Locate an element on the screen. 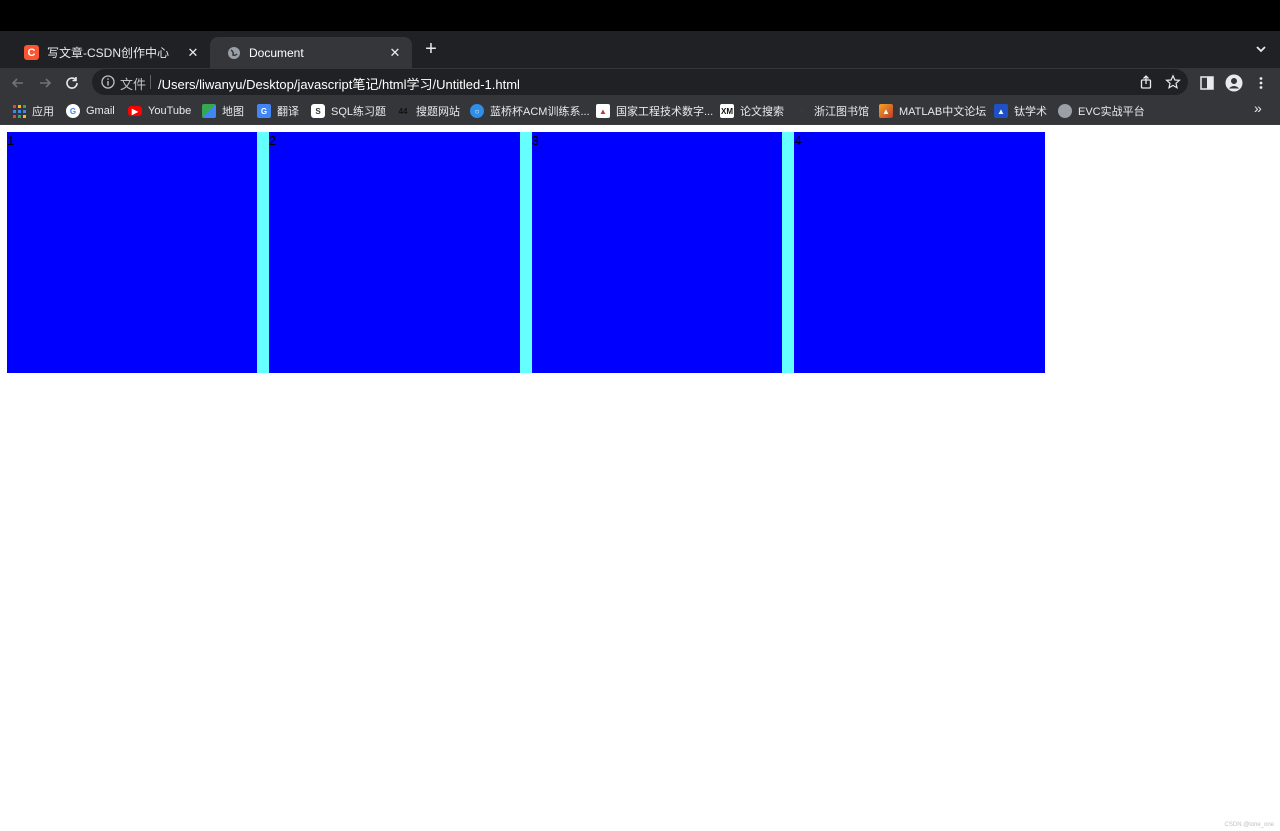 The height and width of the screenshot is (831, 1280). menu-button is located at coordinates (1261, 83).